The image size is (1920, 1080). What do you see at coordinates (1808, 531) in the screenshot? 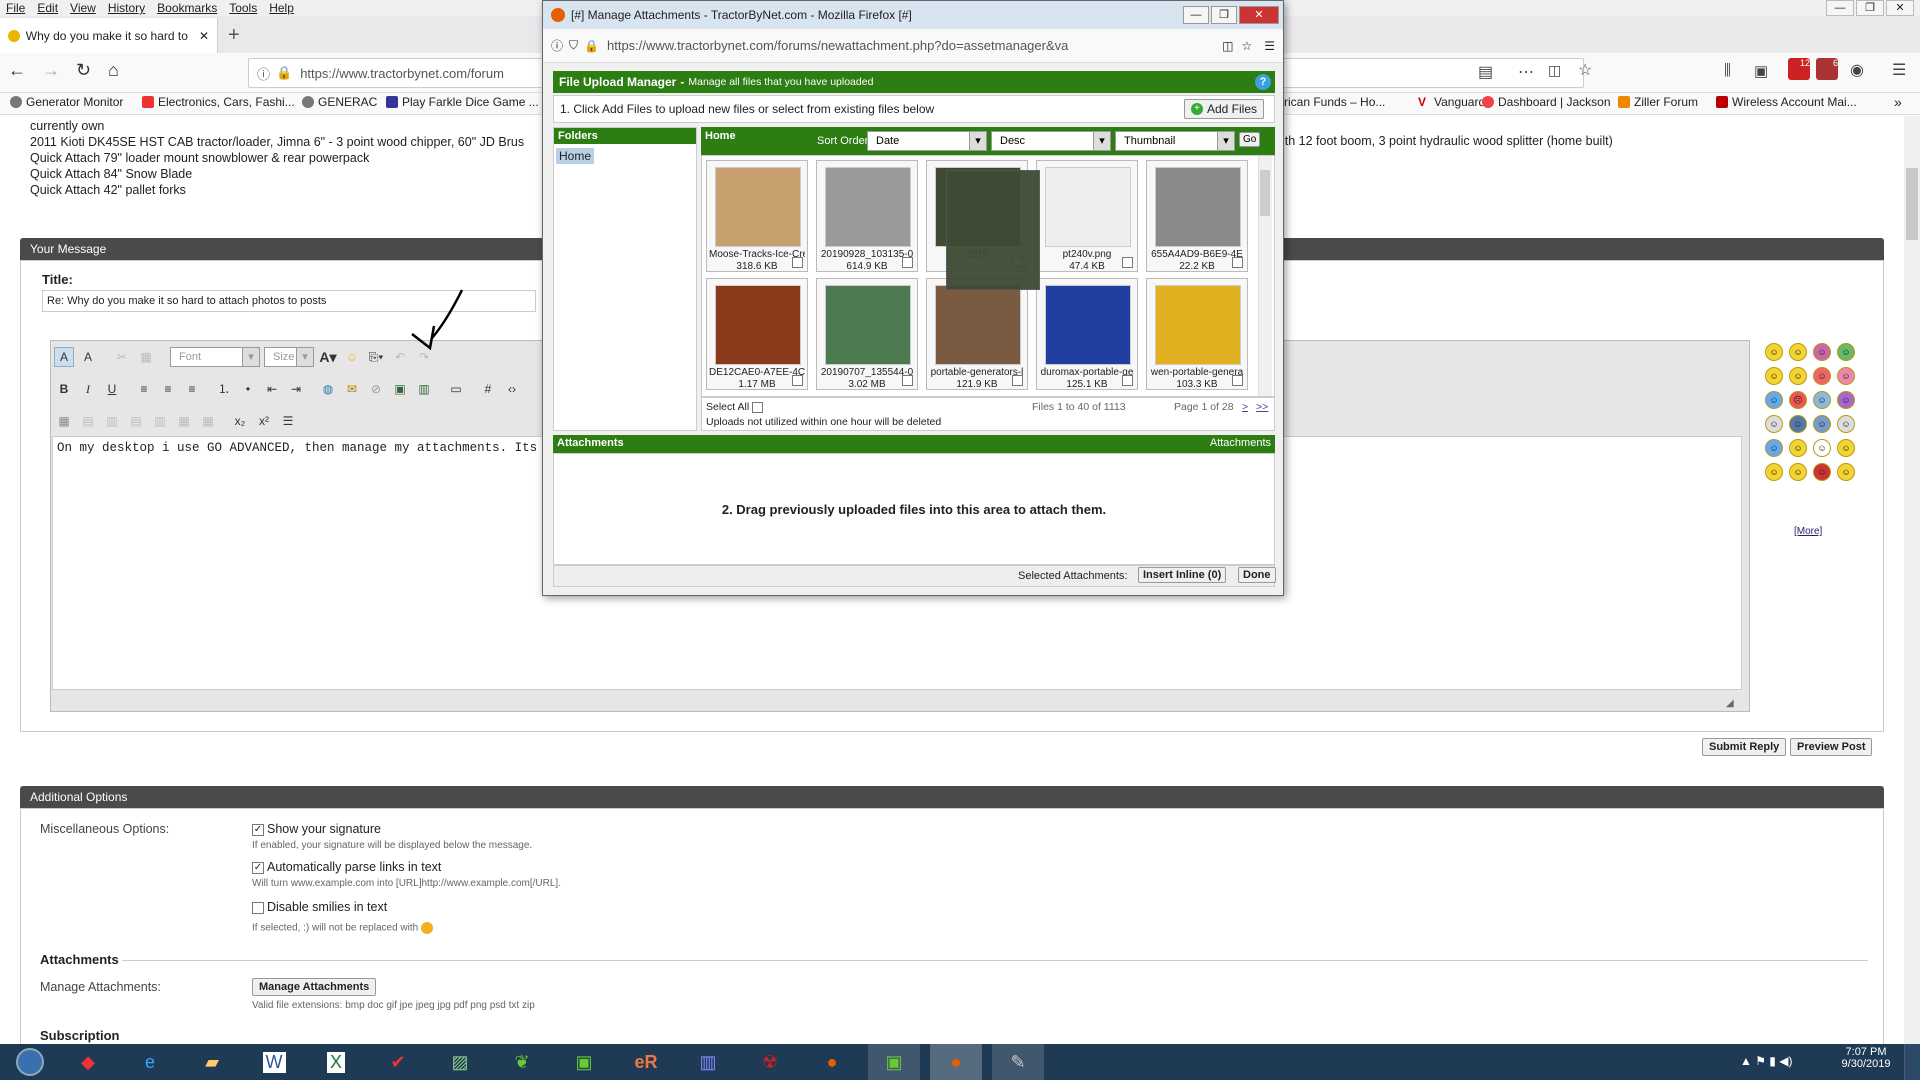
I see `more-smilies-link: [More]` at bounding box center [1808, 531].